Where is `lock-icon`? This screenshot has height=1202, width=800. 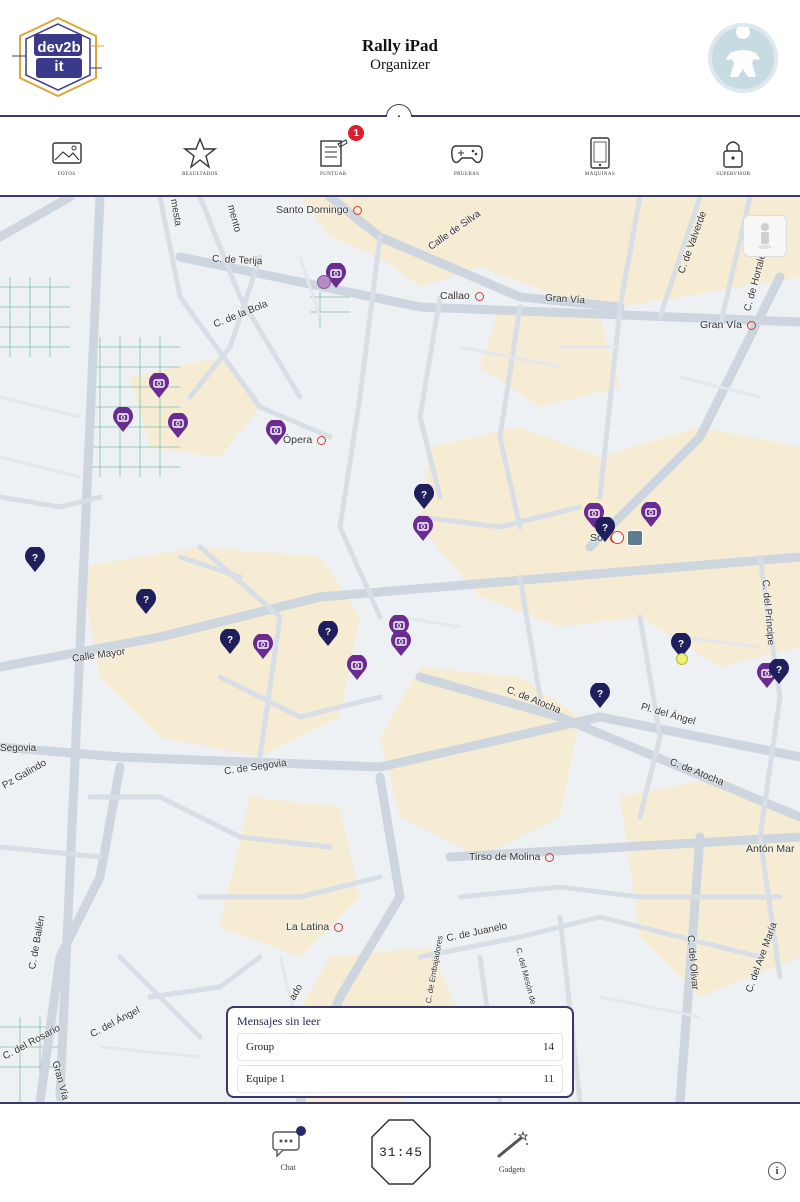 lock-icon is located at coordinates (733, 154).